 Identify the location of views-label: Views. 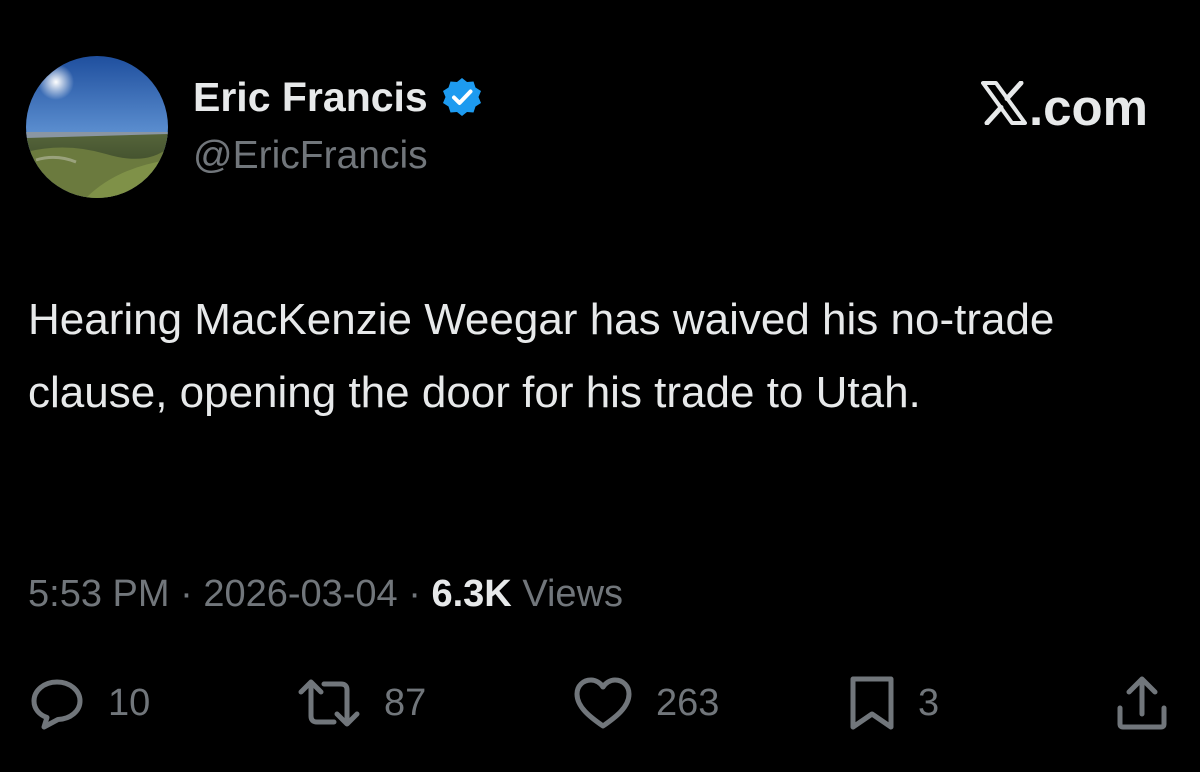
(573, 594).